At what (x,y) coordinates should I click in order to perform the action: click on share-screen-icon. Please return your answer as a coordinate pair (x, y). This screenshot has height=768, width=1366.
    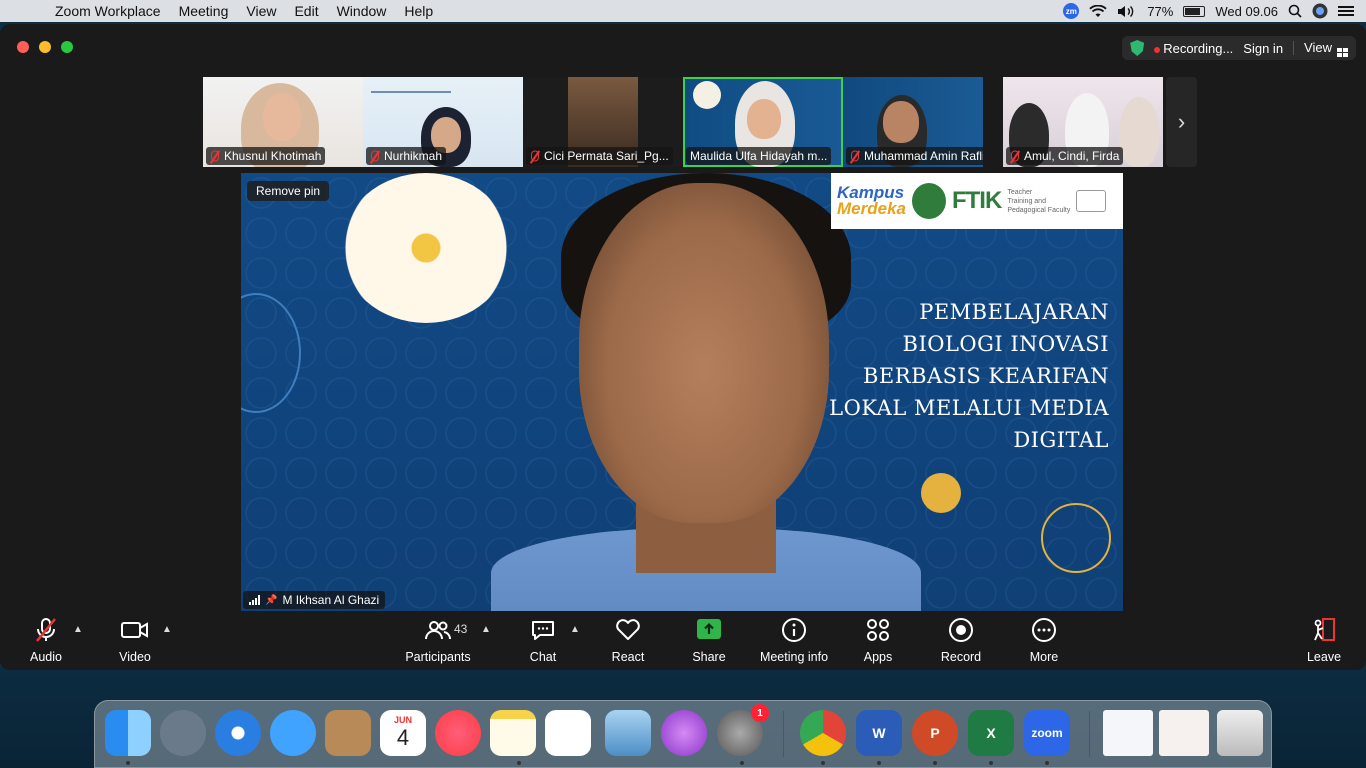
    Looking at the image, I should click on (709, 630).